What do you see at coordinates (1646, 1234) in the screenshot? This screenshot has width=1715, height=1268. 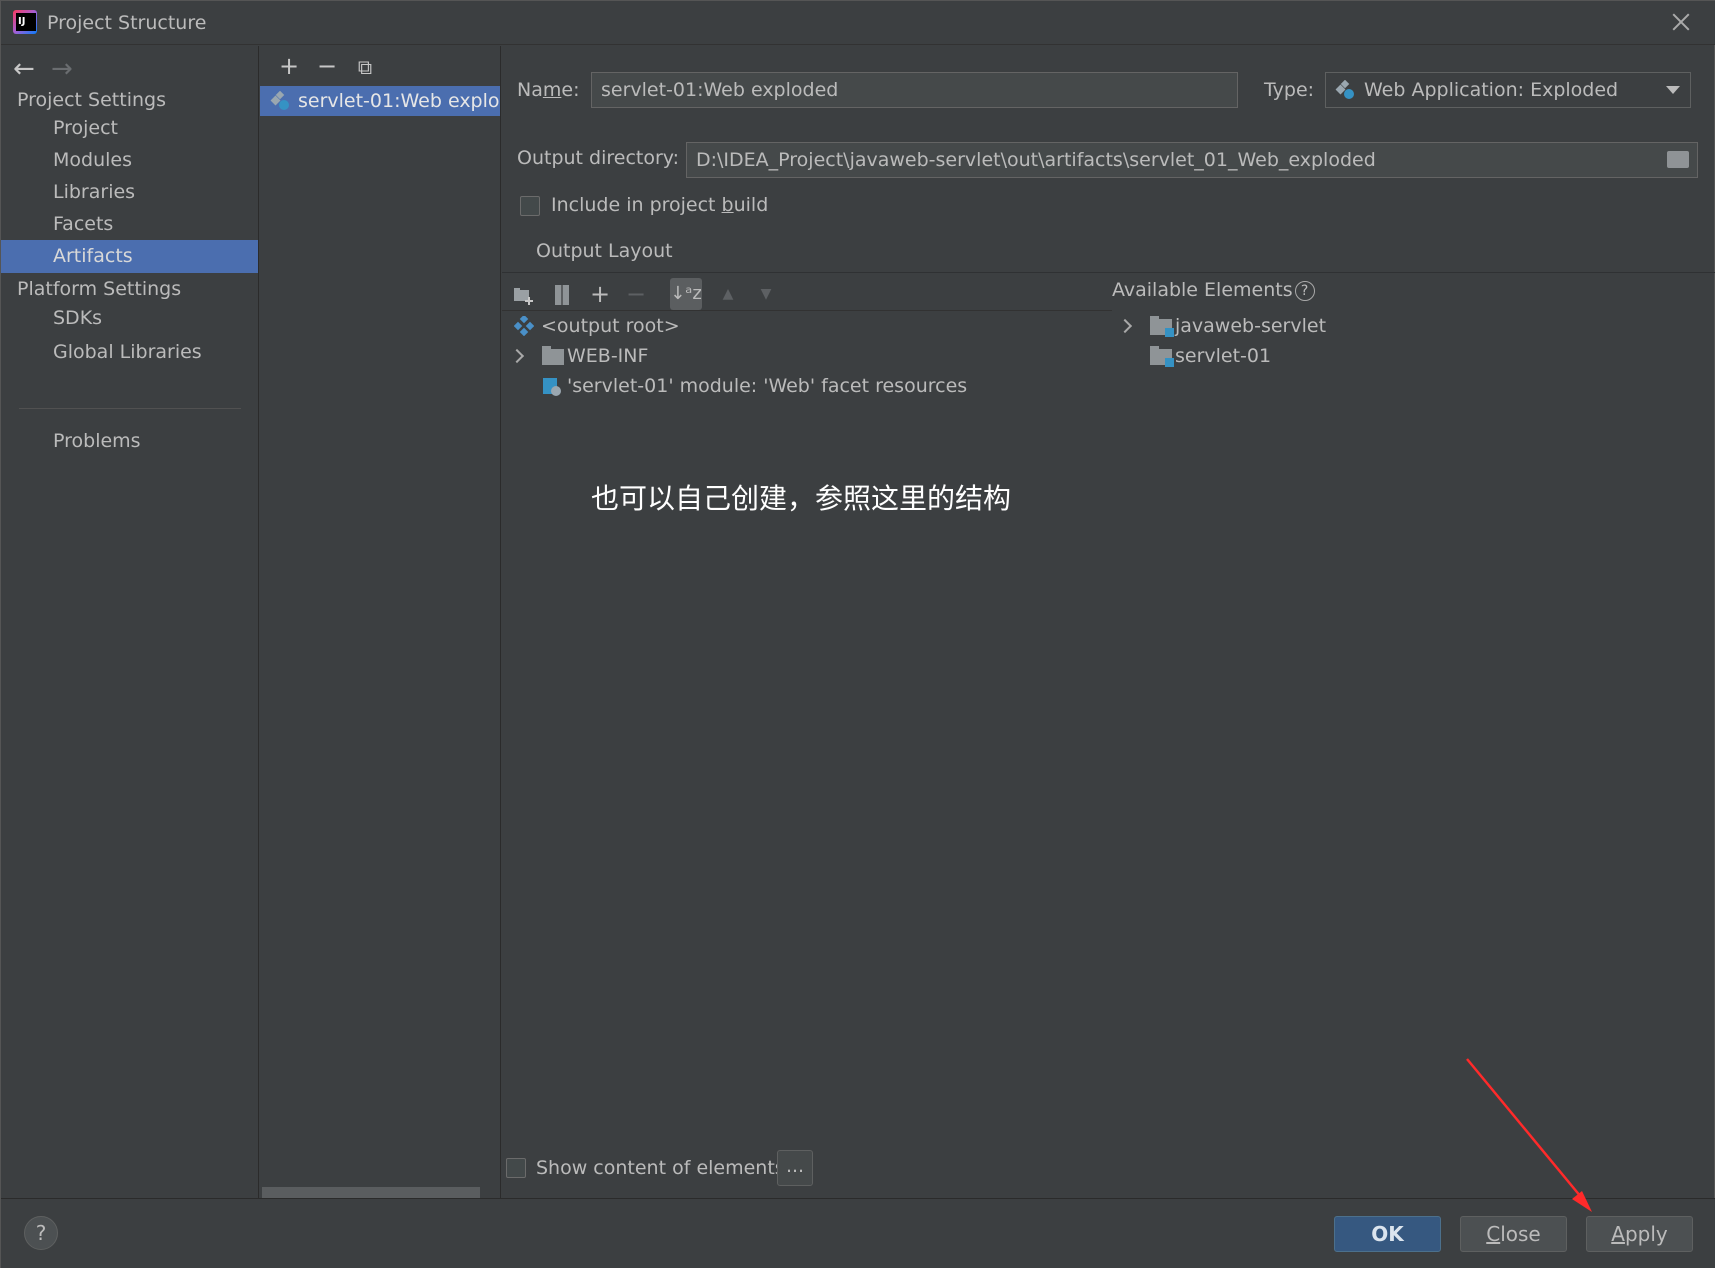 I see `apply-label-rest: pply` at bounding box center [1646, 1234].